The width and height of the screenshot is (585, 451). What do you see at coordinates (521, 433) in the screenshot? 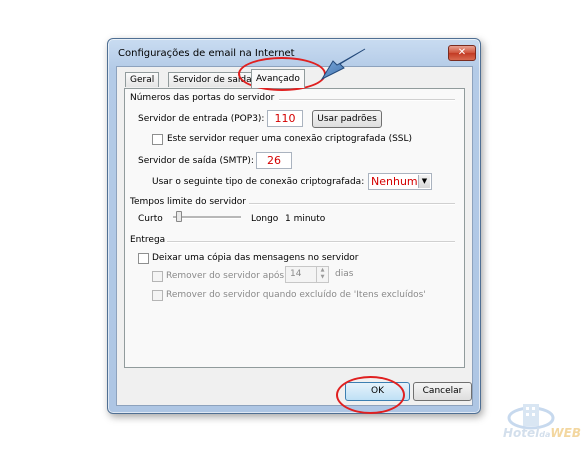
I see `watermark-text-hotel: Hotel` at bounding box center [521, 433].